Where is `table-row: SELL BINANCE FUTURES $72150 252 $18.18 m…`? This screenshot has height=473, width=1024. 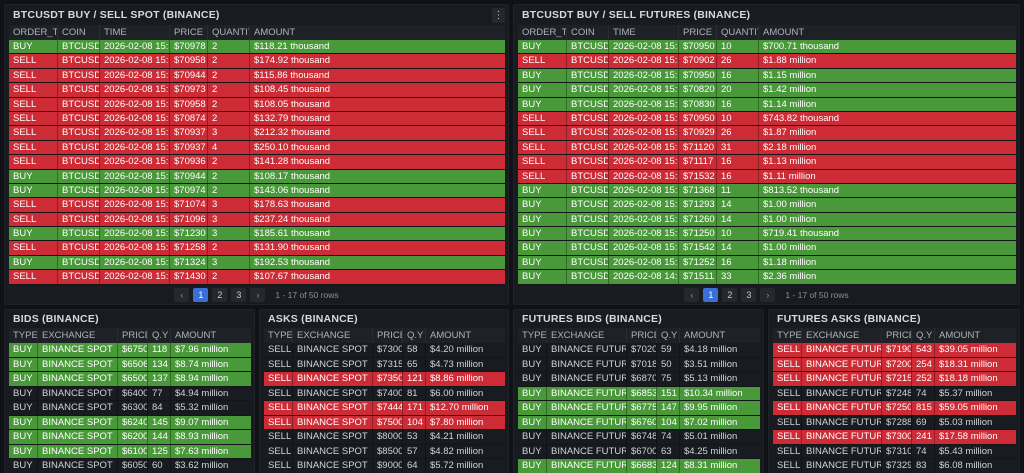
table-row: SELL BINANCE FUTURES $72150 252 $18.18 m… is located at coordinates (894, 379).